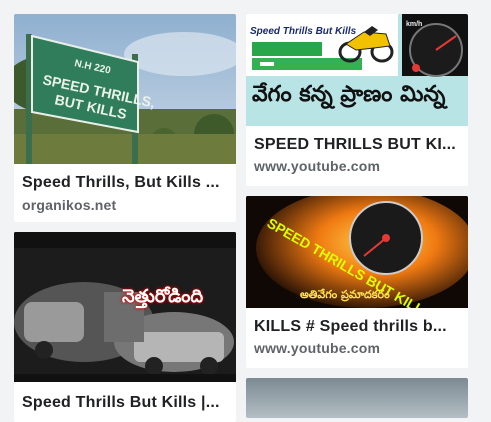  Describe the element at coordinates (349, 94) in the screenshot. I see `telugu-slogan: వేగం కన్న ప్రాణం మిన్న` at that location.